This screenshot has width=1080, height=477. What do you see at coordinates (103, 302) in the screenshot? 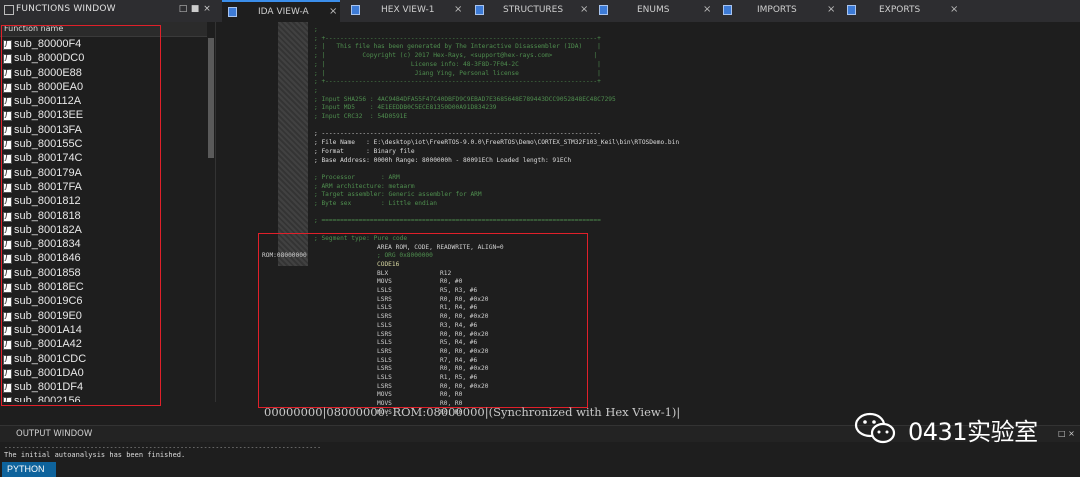
I see `list-item: sub_80019C6` at bounding box center [103, 302].